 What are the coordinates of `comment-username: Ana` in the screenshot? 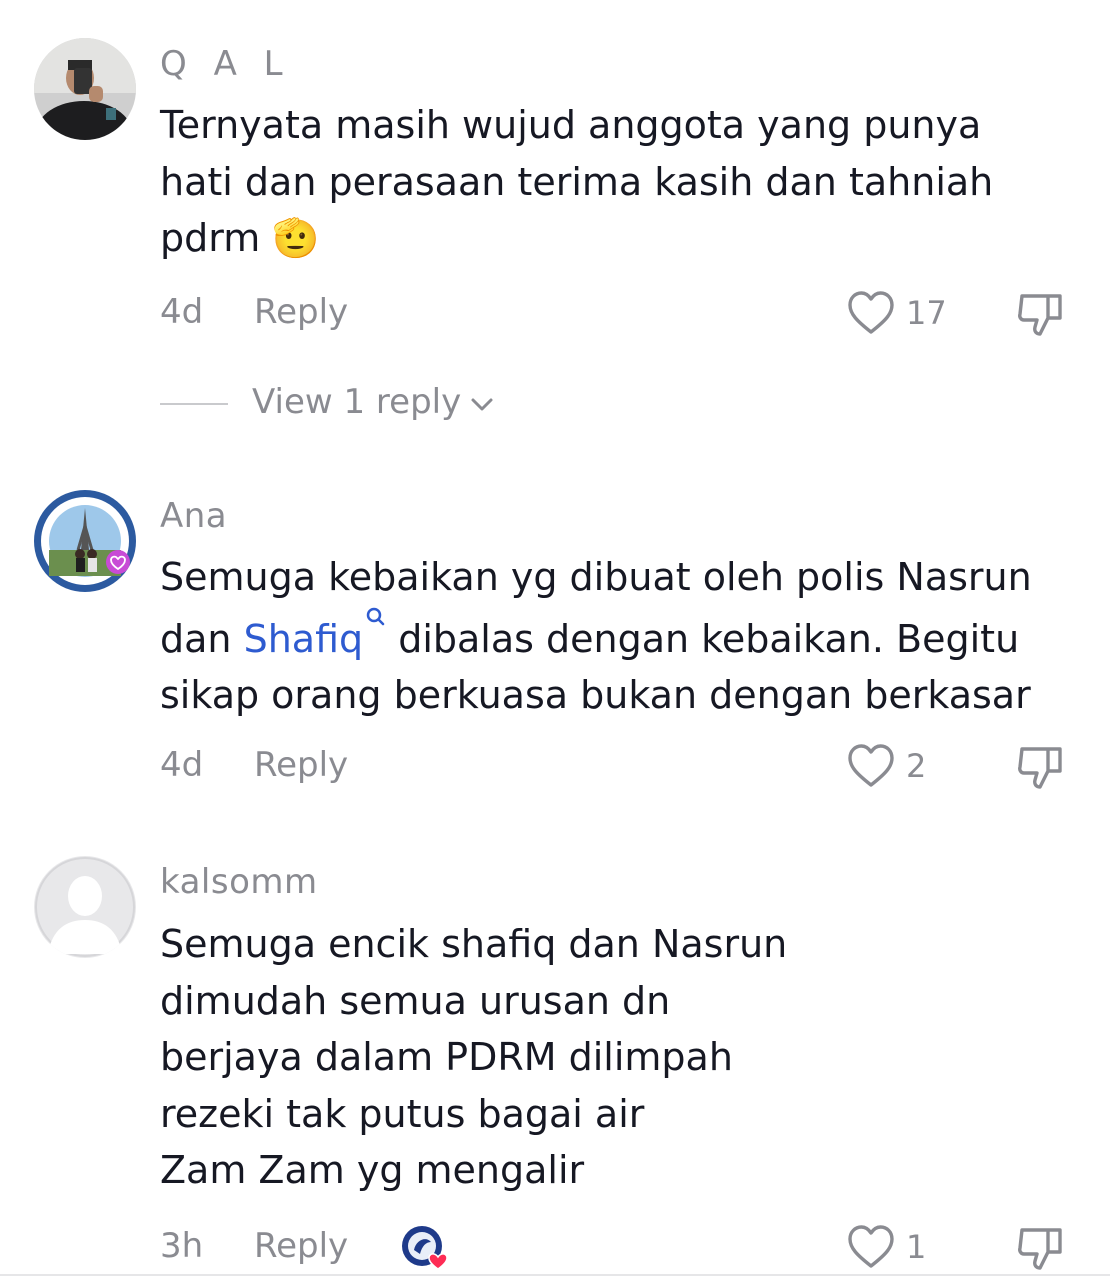 It's located at (193, 516).